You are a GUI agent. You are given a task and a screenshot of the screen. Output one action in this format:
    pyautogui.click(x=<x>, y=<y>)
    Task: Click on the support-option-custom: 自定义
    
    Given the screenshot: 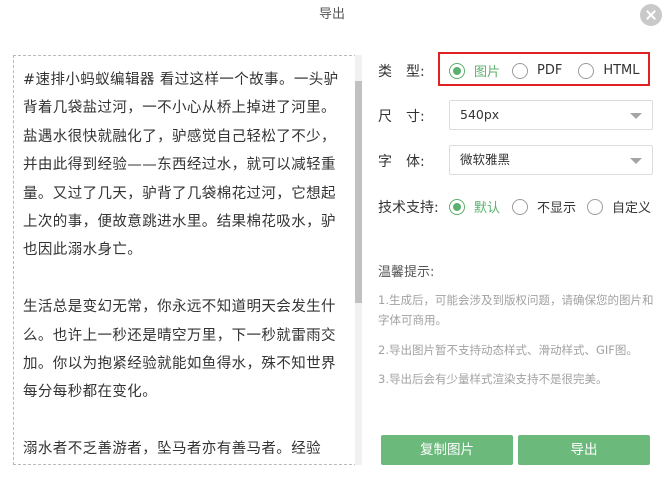 What is the action you would take?
    pyautogui.click(x=619, y=206)
    